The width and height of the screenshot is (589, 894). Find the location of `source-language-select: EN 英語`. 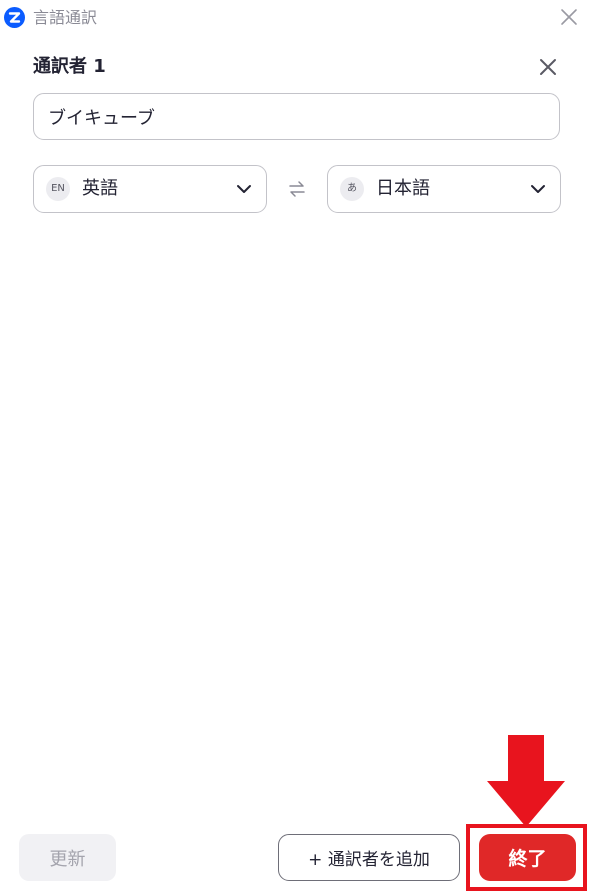

source-language-select: EN 英語 is located at coordinates (150, 189).